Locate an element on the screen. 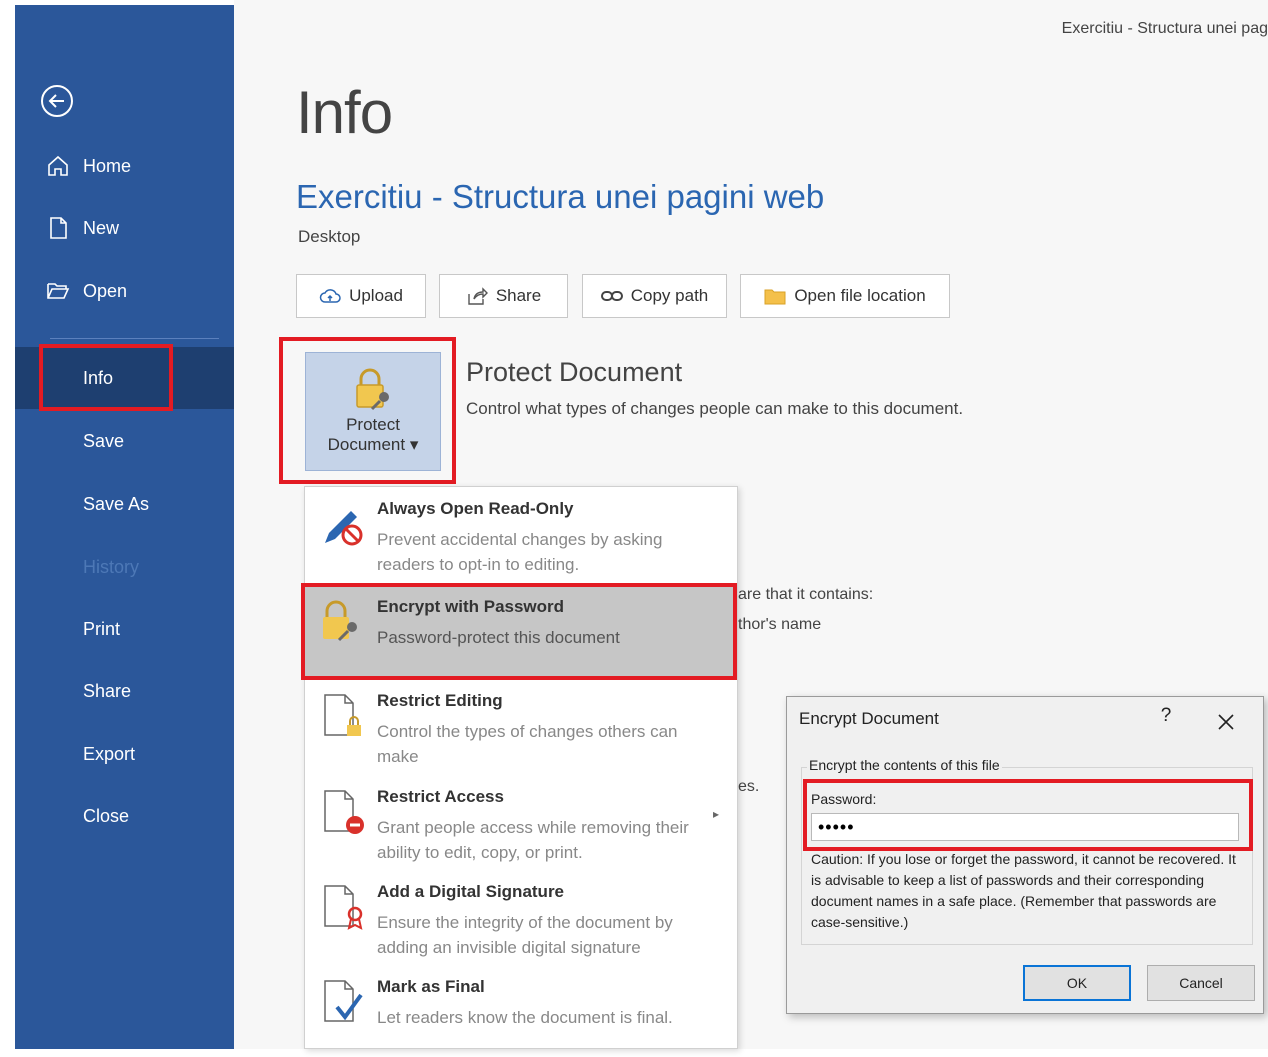  cloud-upload-icon is located at coordinates (330, 296).